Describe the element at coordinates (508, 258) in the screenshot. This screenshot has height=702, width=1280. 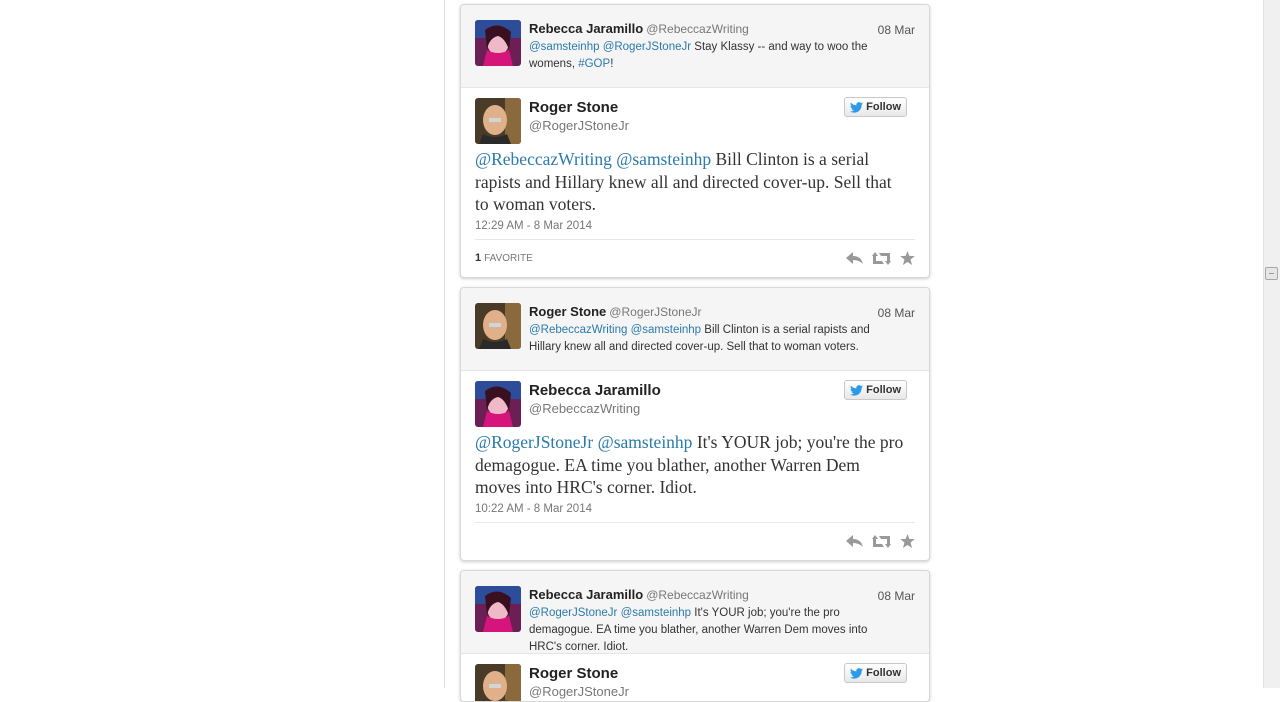
I see `favorites-label: FAVORITE` at that location.